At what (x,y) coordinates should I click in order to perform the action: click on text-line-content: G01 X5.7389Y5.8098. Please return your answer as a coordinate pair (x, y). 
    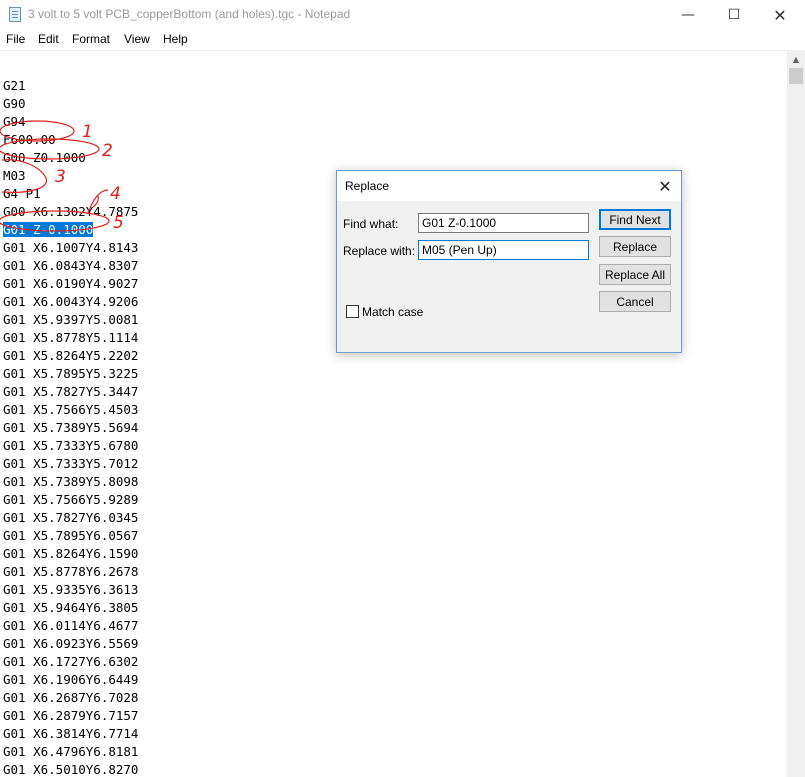
    Looking at the image, I should click on (71, 481).